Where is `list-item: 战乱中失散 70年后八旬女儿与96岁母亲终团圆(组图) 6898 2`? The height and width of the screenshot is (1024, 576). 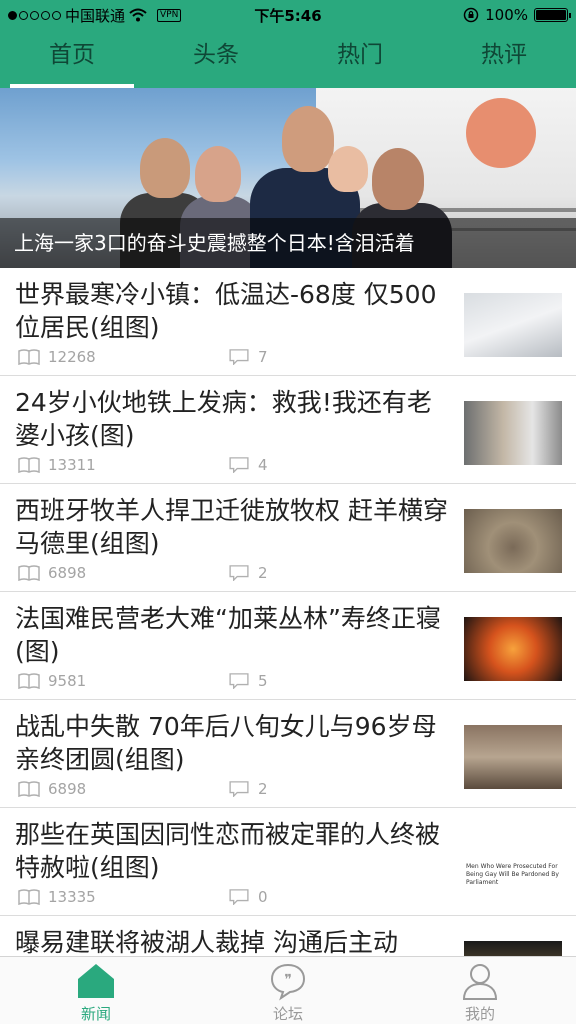 list-item: 战乱中失散 70年后八旬女儿与96岁母亲终团圆(组图) 6898 2 is located at coordinates (288, 754).